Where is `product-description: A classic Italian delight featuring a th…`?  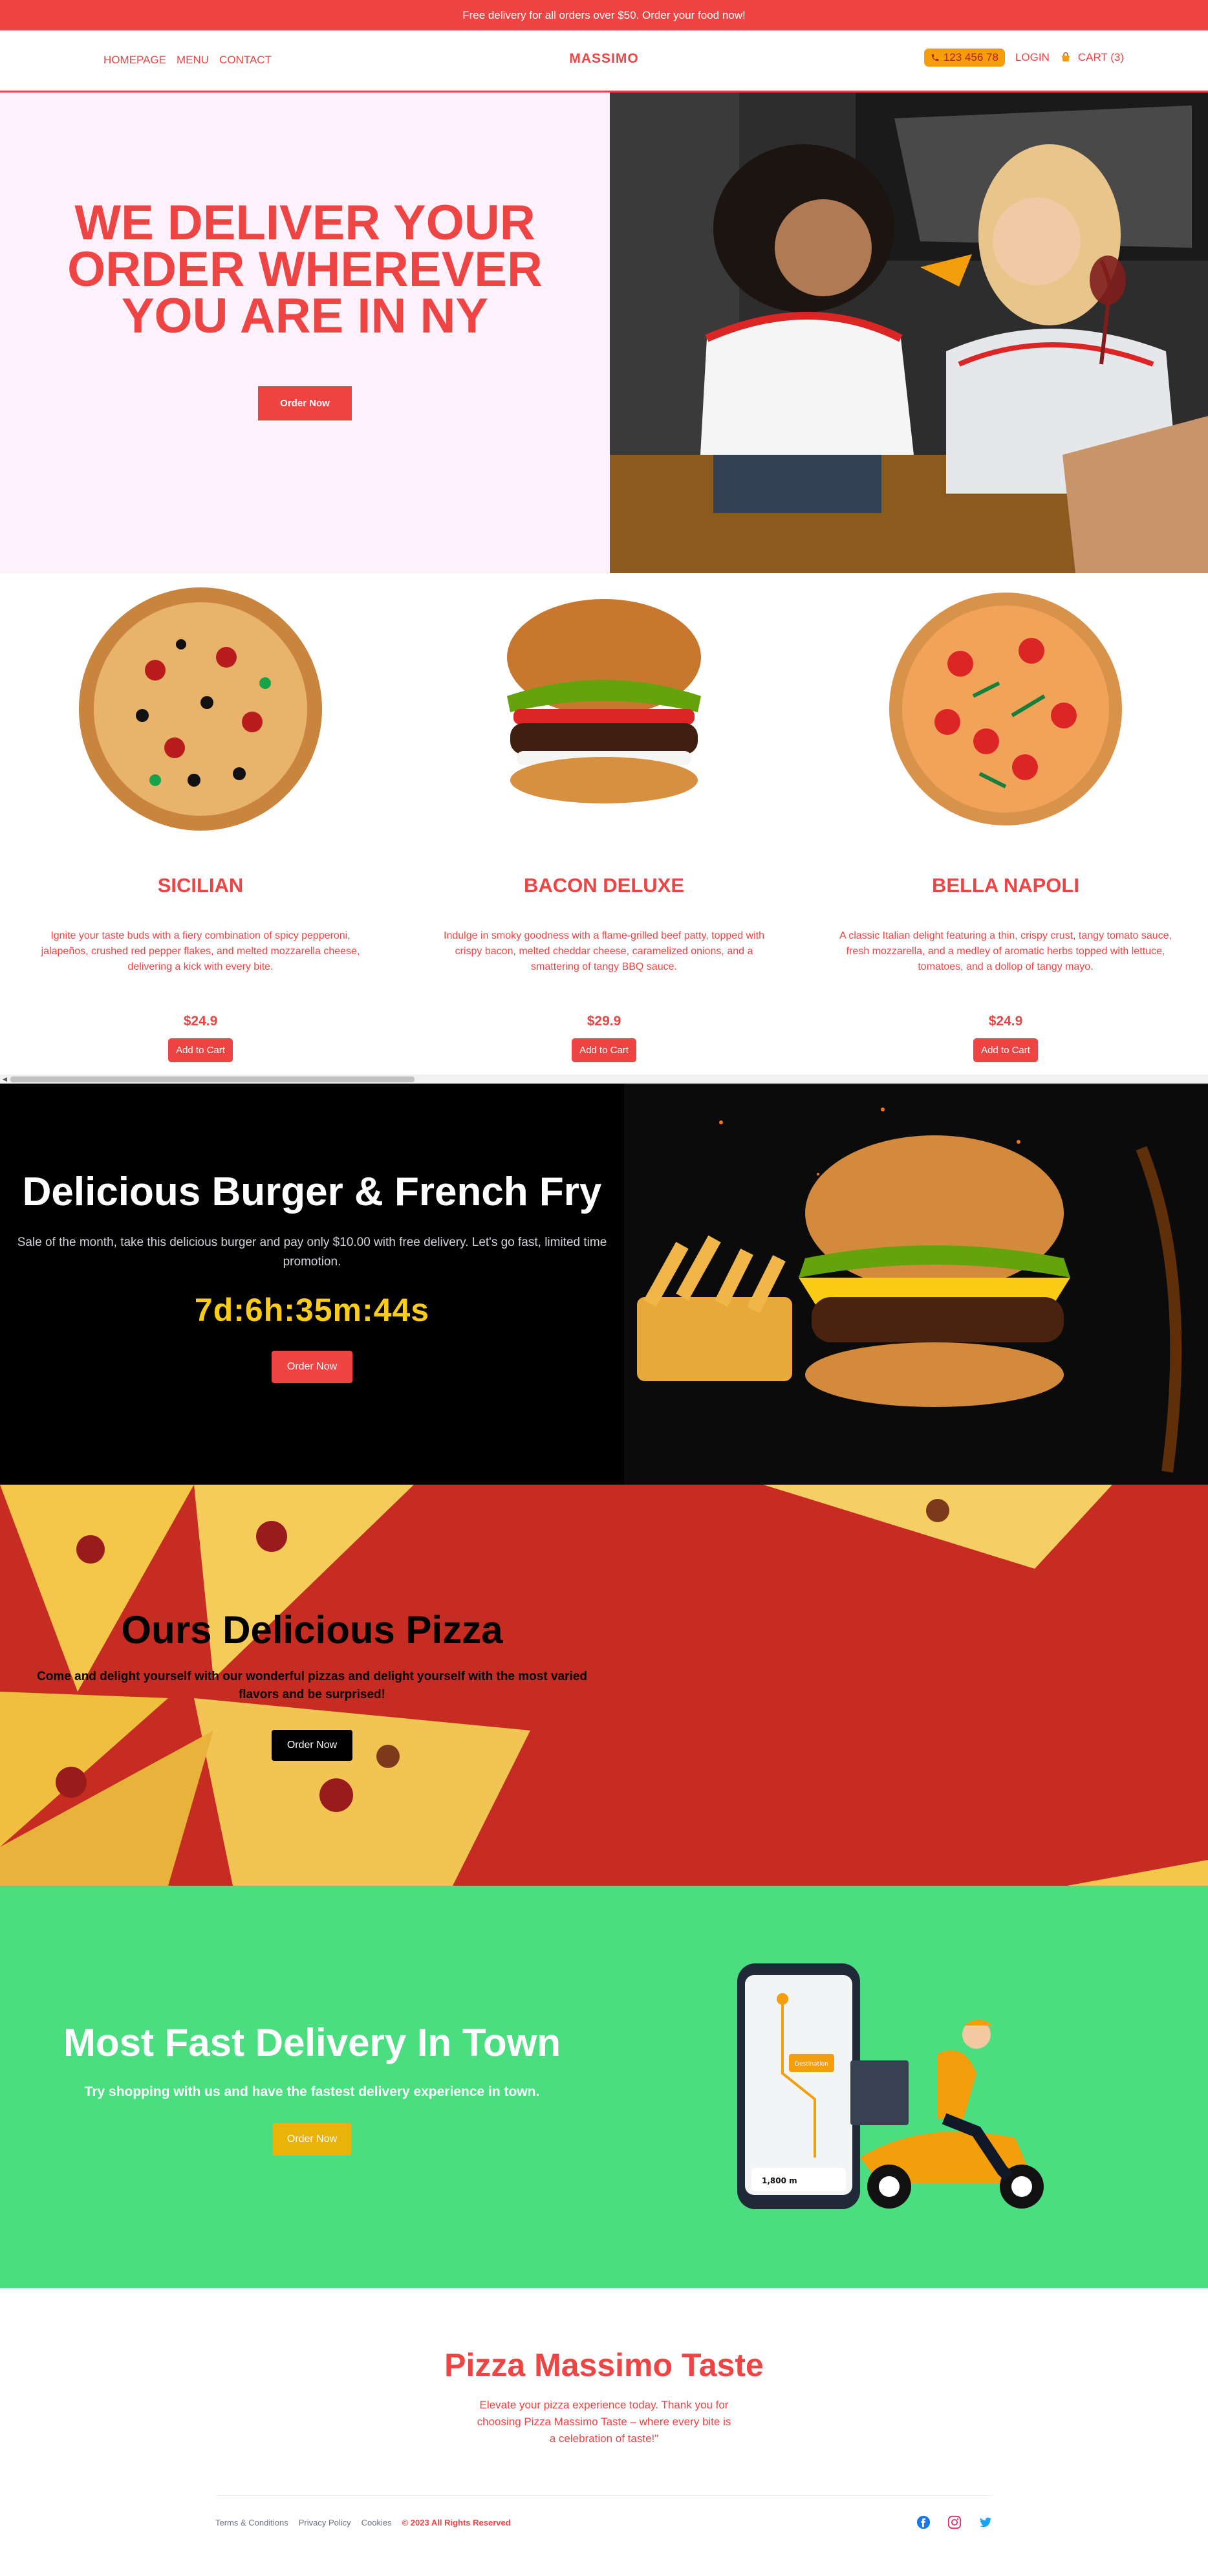
product-description: A classic Italian delight featuring a th… is located at coordinates (1005, 951).